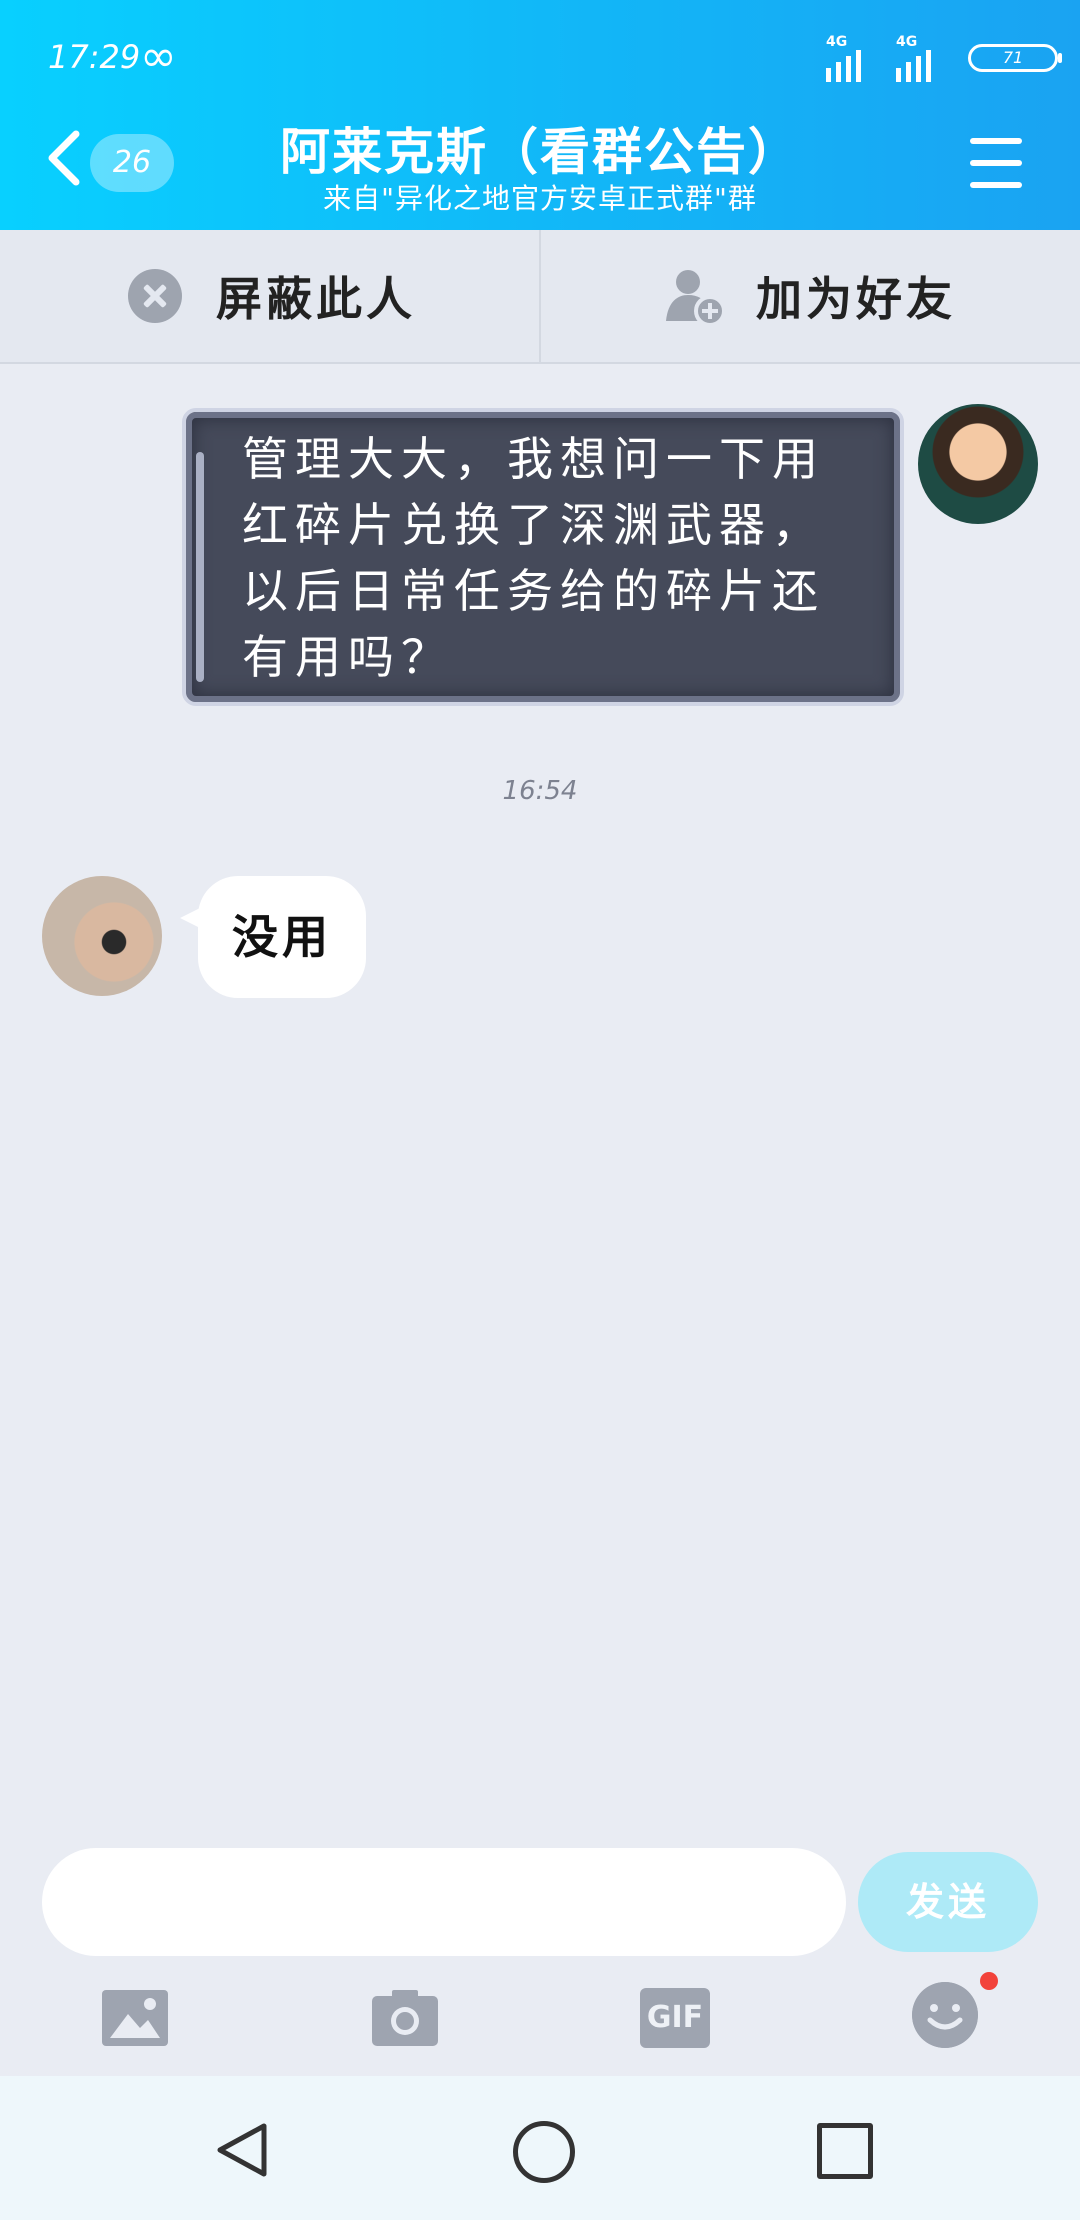  What do you see at coordinates (540, 198) in the screenshot?
I see `chat-subtitle: 来自"异化之地官方安卓正式群"群` at bounding box center [540, 198].